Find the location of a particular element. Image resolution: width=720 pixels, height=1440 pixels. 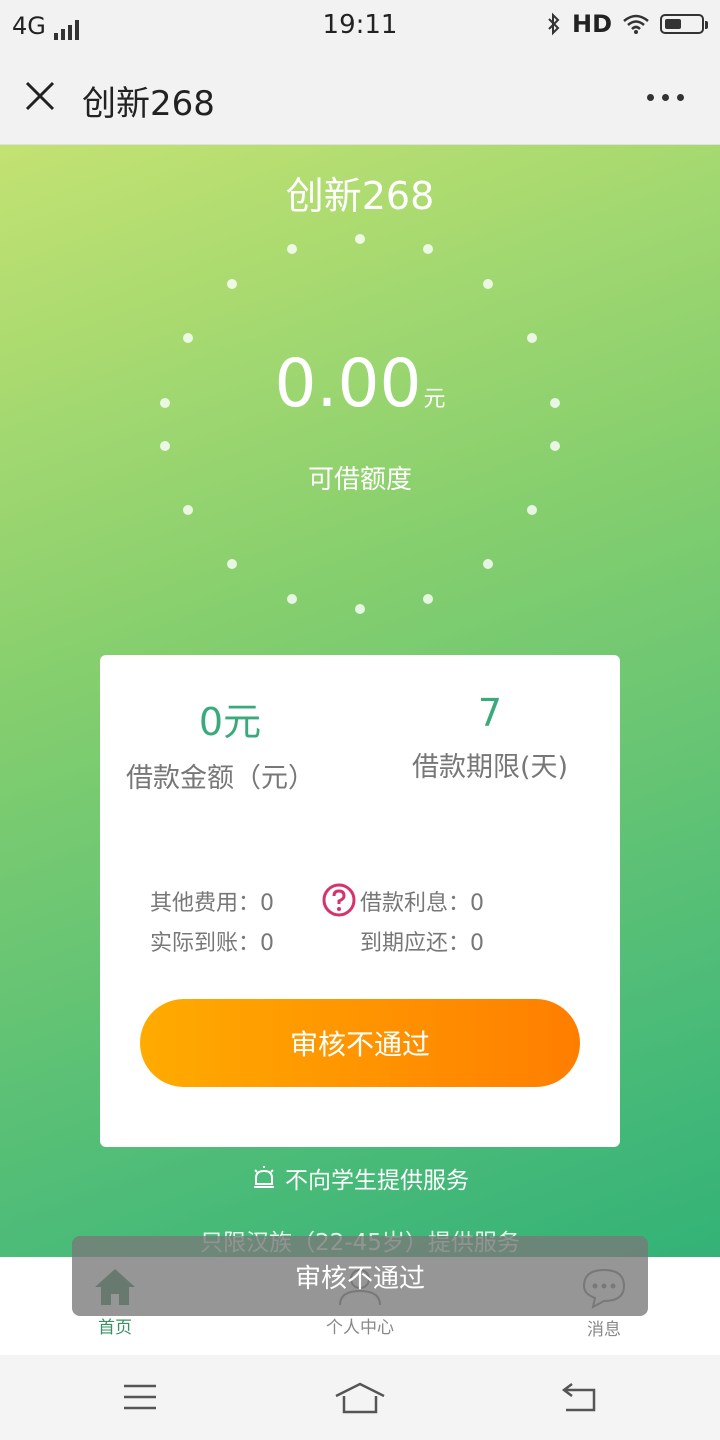

back-key-icon is located at coordinates (580, 1398).